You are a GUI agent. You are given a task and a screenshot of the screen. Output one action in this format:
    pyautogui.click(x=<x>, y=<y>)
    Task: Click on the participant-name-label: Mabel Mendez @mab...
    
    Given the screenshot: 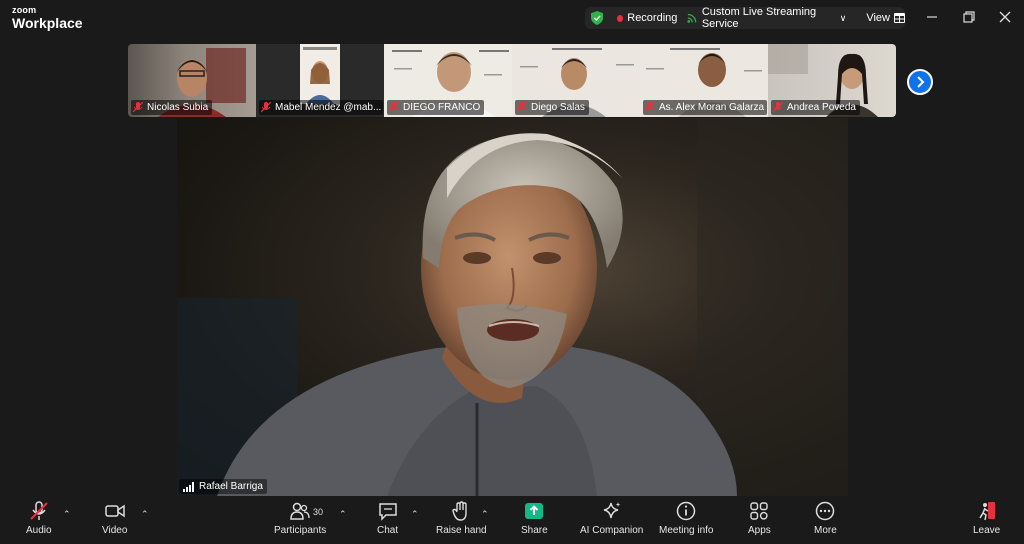 What is the action you would take?
    pyautogui.click(x=321, y=107)
    